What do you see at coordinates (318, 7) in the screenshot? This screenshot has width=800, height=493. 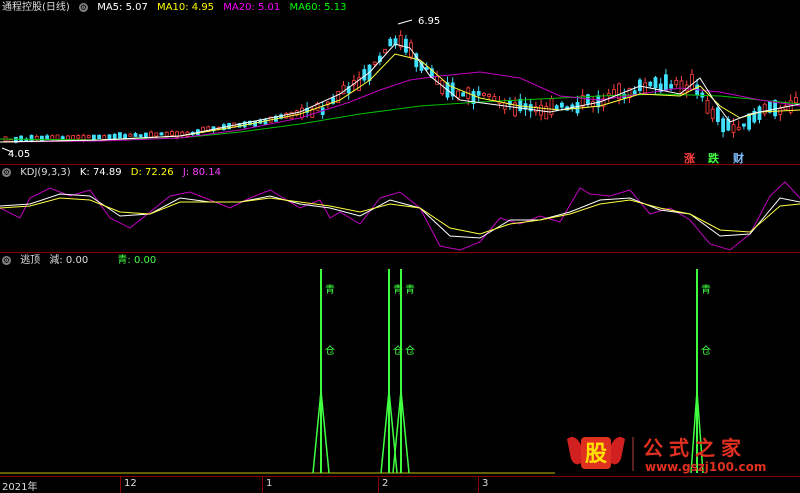 I see `ma60-label: MA60: 5.13` at bounding box center [318, 7].